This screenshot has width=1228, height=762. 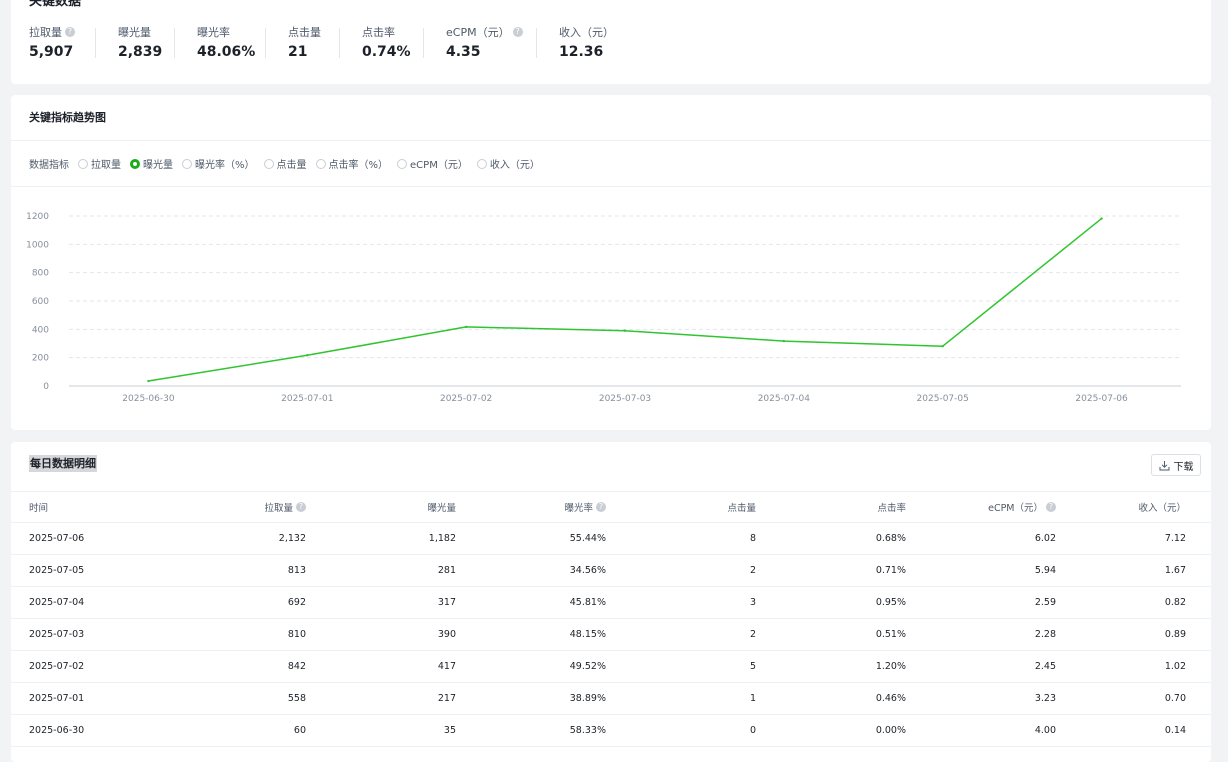 I want to click on download-label: 下载, so click(x=1183, y=467).